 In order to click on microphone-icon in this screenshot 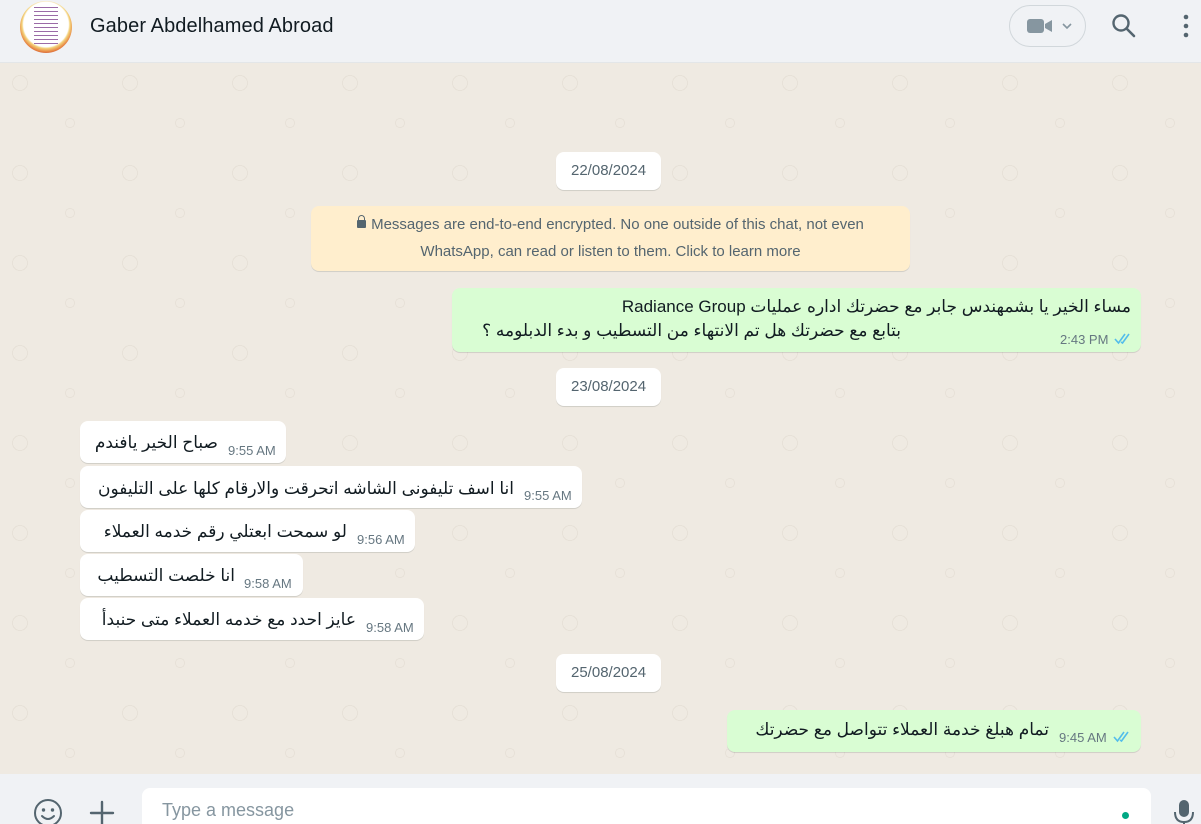, I will do `click(1184, 811)`.